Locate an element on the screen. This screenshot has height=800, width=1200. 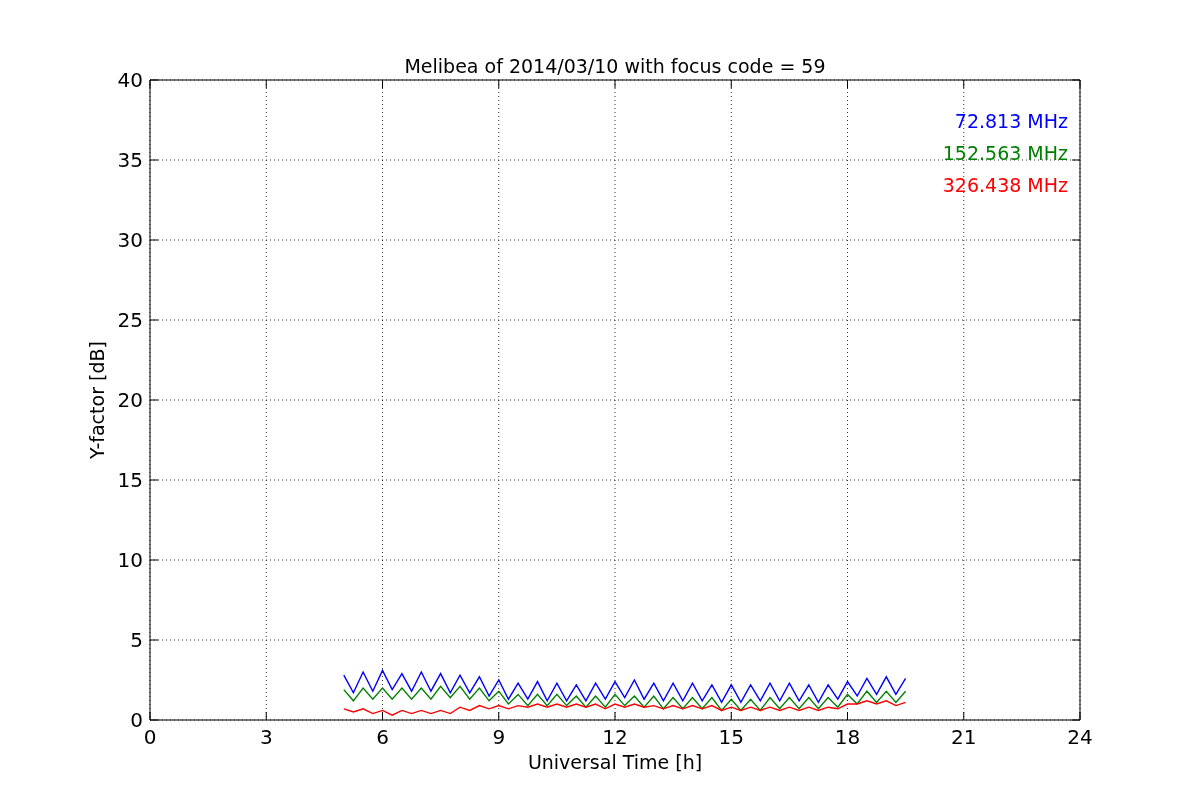
y-tick-label: 40 is located at coordinates (130, 80).